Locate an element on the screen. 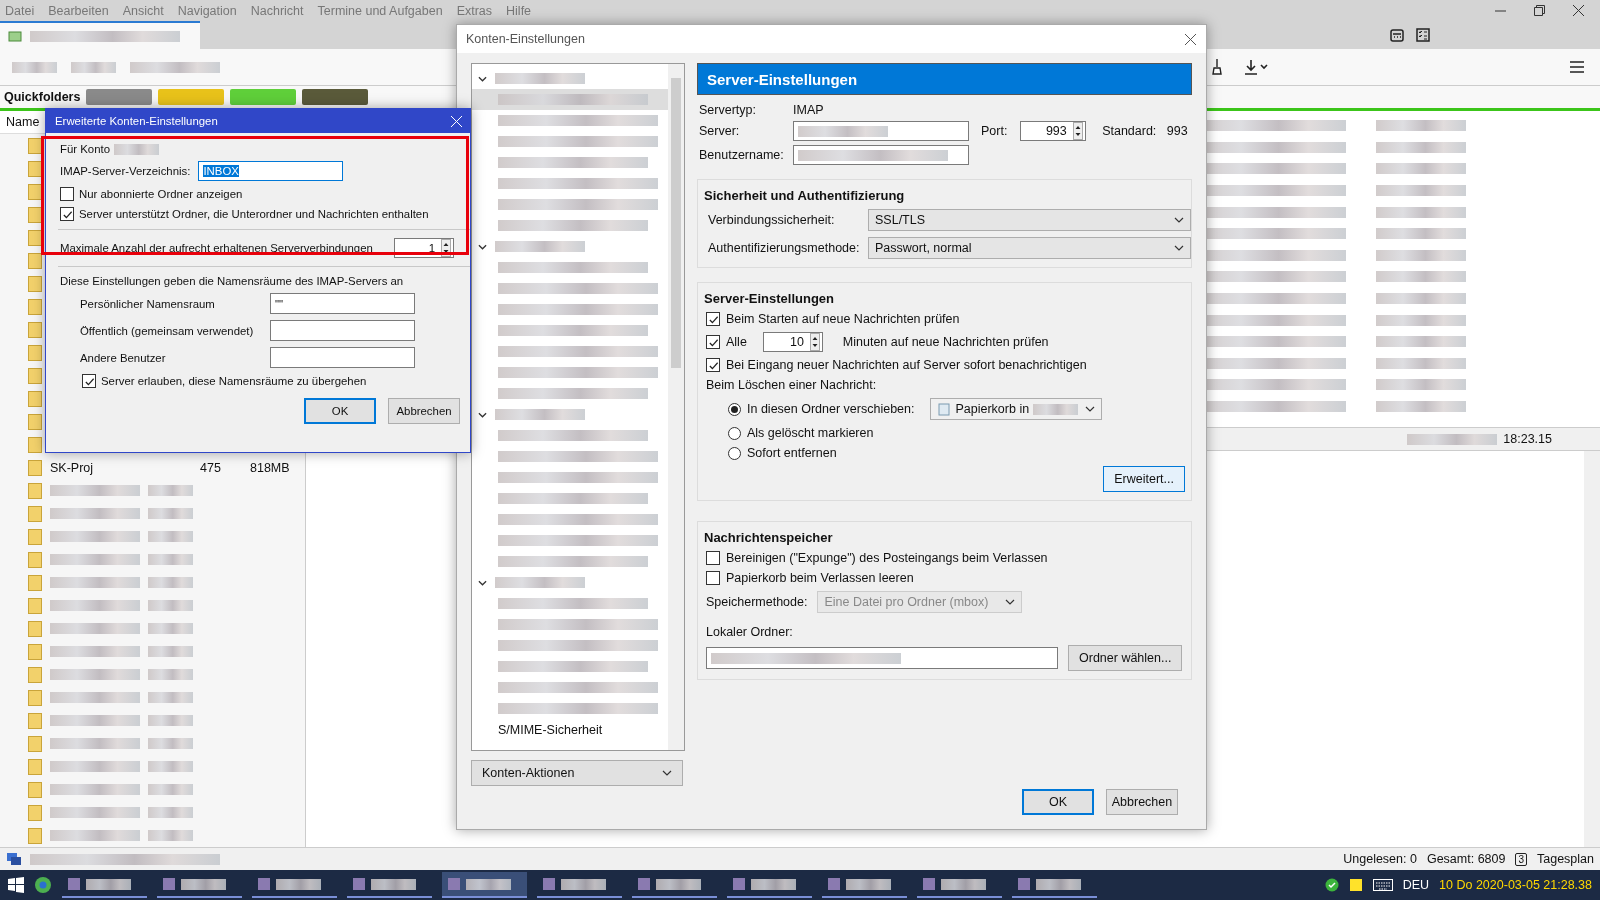 The height and width of the screenshot is (900, 1600). field-label: Verbindungssicherheit: is located at coordinates (772, 220).